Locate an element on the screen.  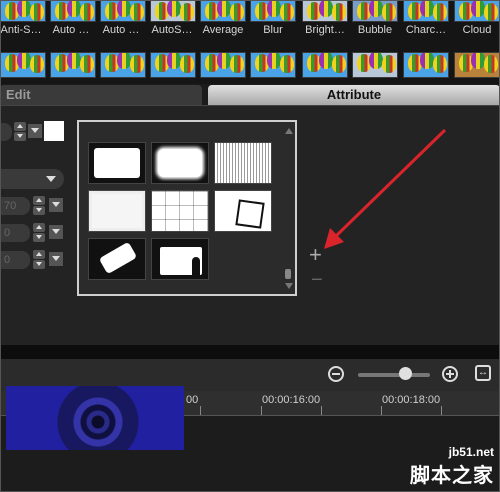
watermark-site: jb51.net is located at coordinates (471, 452).